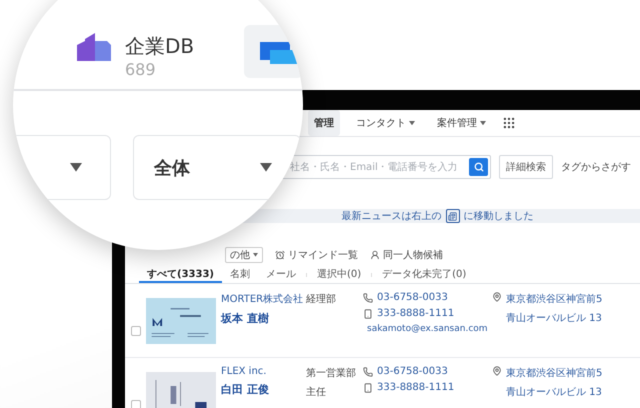 Image resolution: width=640 pixels, height=408 pixels. I want to click on toolbar-button: 同一人物候補, so click(406, 255).